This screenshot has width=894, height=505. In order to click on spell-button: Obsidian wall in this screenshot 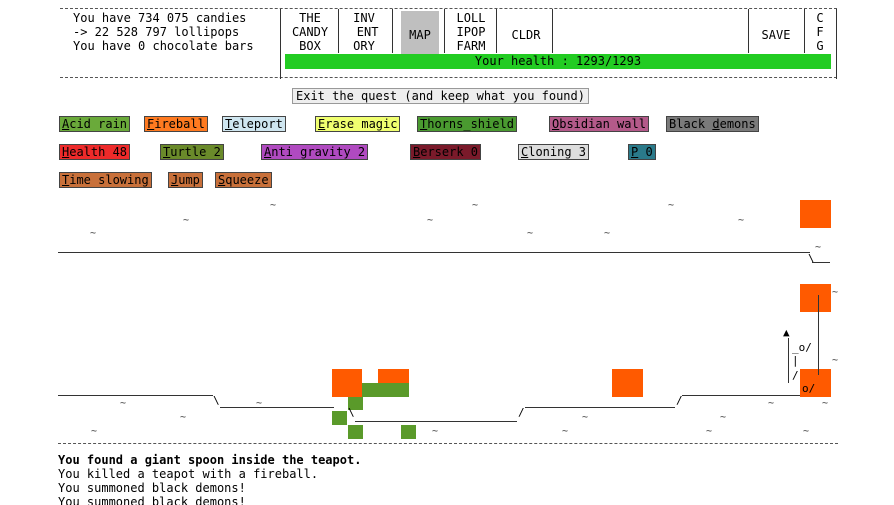, I will do `click(599, 124)`.